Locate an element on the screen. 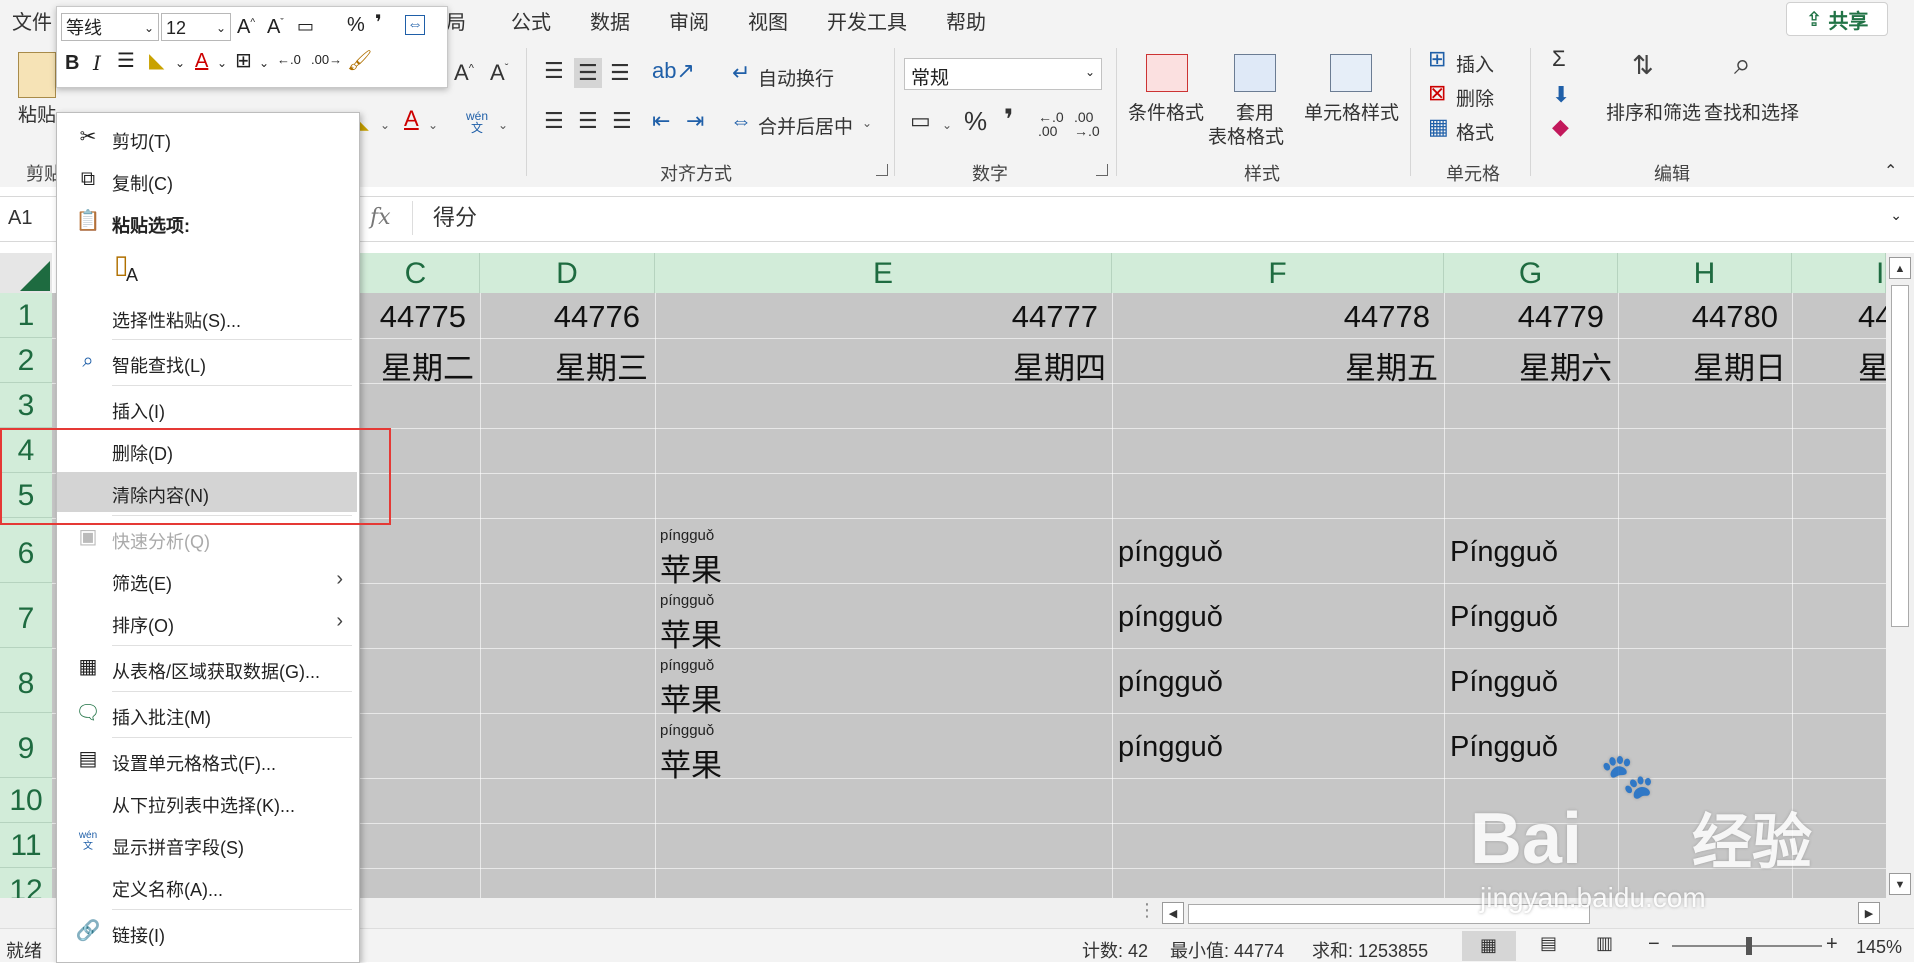  accounting-format-icon: ▭ is located at coordinates (305, 26).